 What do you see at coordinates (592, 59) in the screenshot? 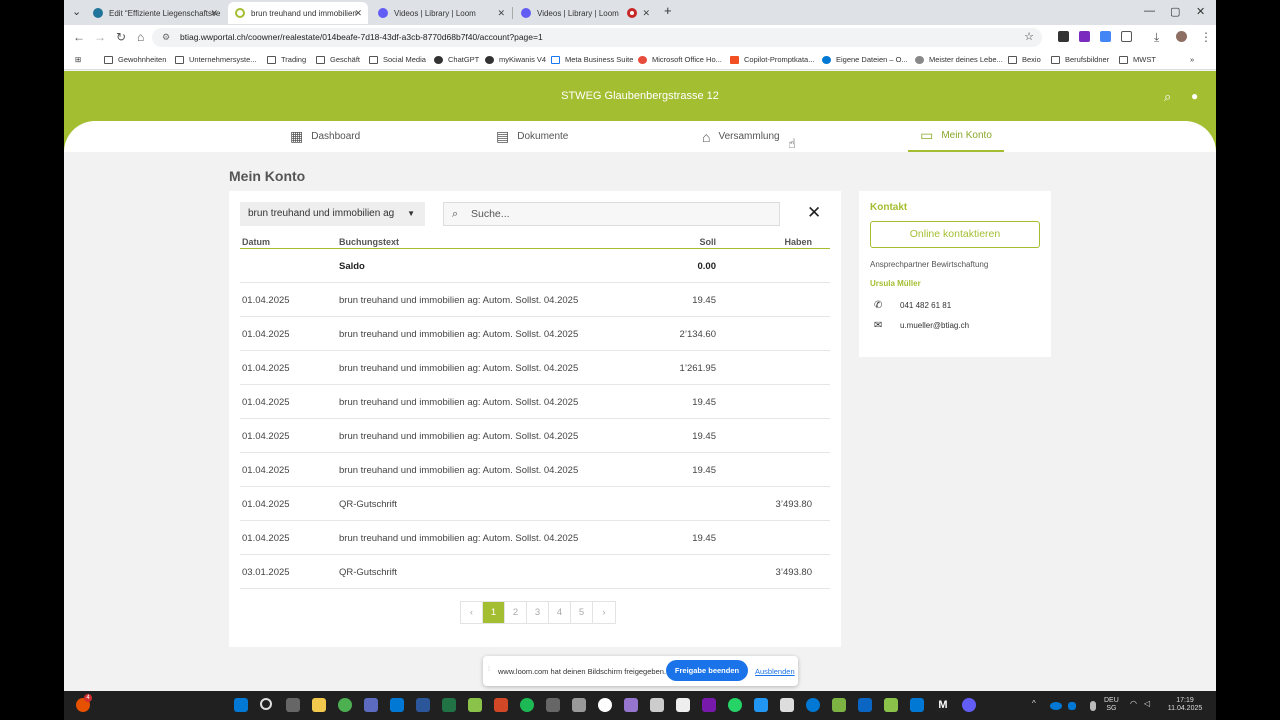
I see `bookmark-meta: Meta Business Suite` at bounding box center [592, 59].